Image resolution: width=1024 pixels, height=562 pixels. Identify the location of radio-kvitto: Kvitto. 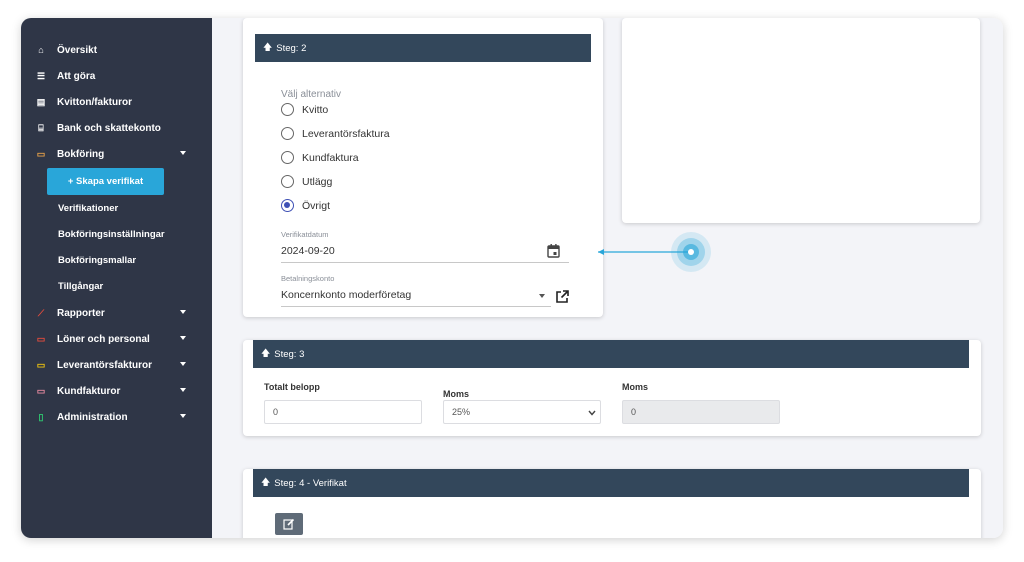
(304, 109).